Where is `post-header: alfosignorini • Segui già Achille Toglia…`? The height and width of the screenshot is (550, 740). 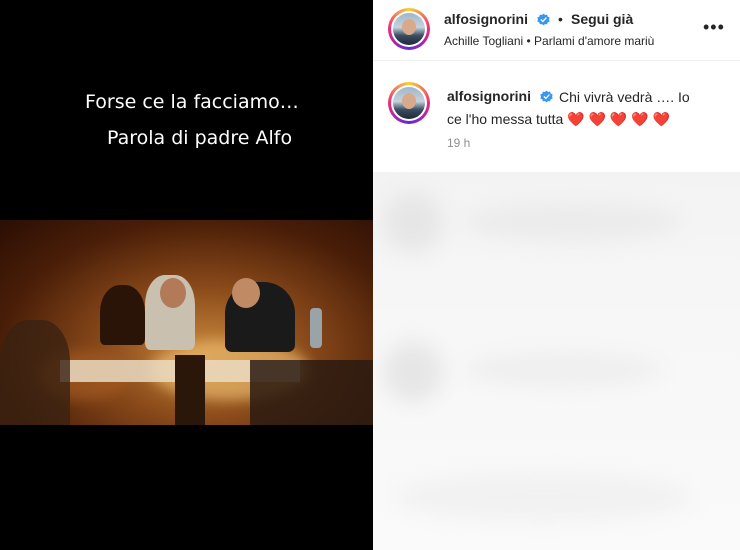
post-header: alfosignorini • Segui già Achille Toglia… is located at coordinates (556, 30).